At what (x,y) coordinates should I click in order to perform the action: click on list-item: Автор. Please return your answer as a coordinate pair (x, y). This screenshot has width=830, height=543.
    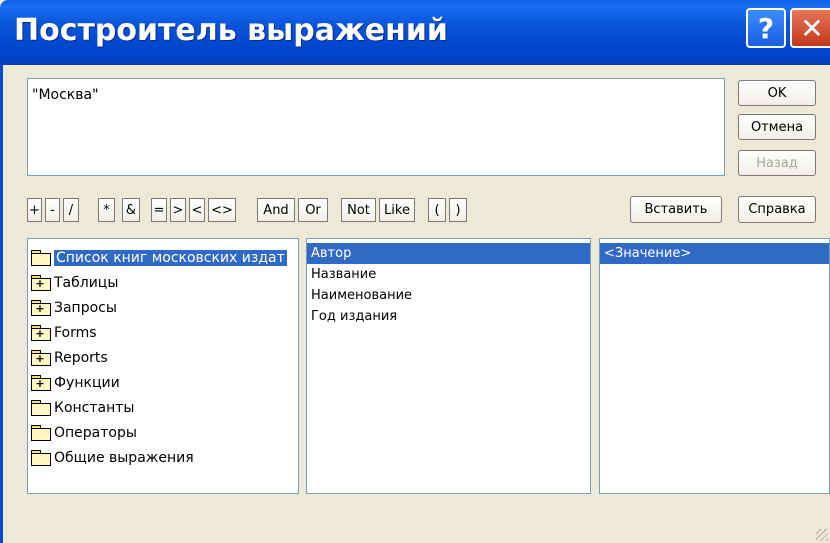
    Looking at the image, I should click on (448, 253).